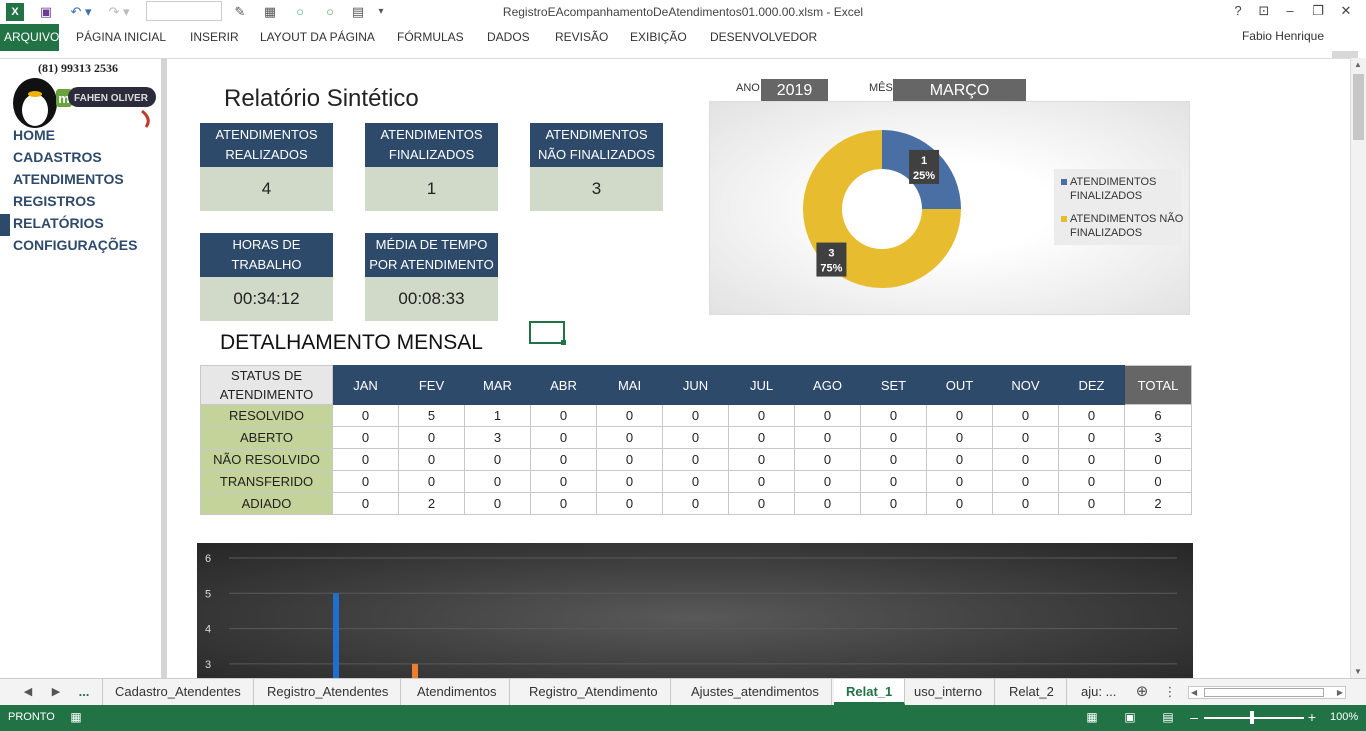 The image size is (1366, 731). I want to click on status-label: TRANSFERIDO, so click(266, 481).